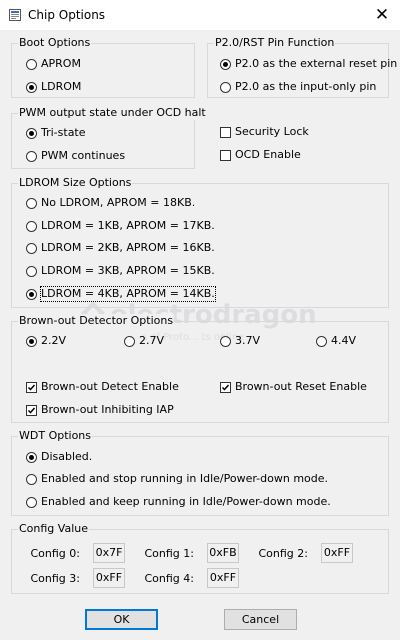 This screenshot has width=400, height=640. I want to click on wdt-keep-running-radio, so click(31, 502).